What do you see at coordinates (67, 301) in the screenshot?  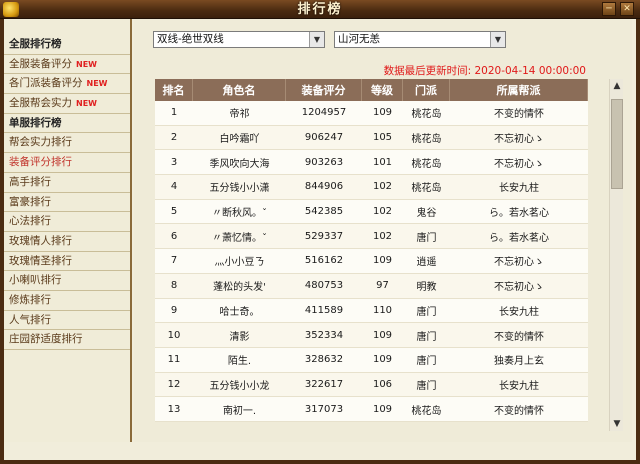 I see `sidebar-item: 修炼排行` at bounding box center [67, 301].